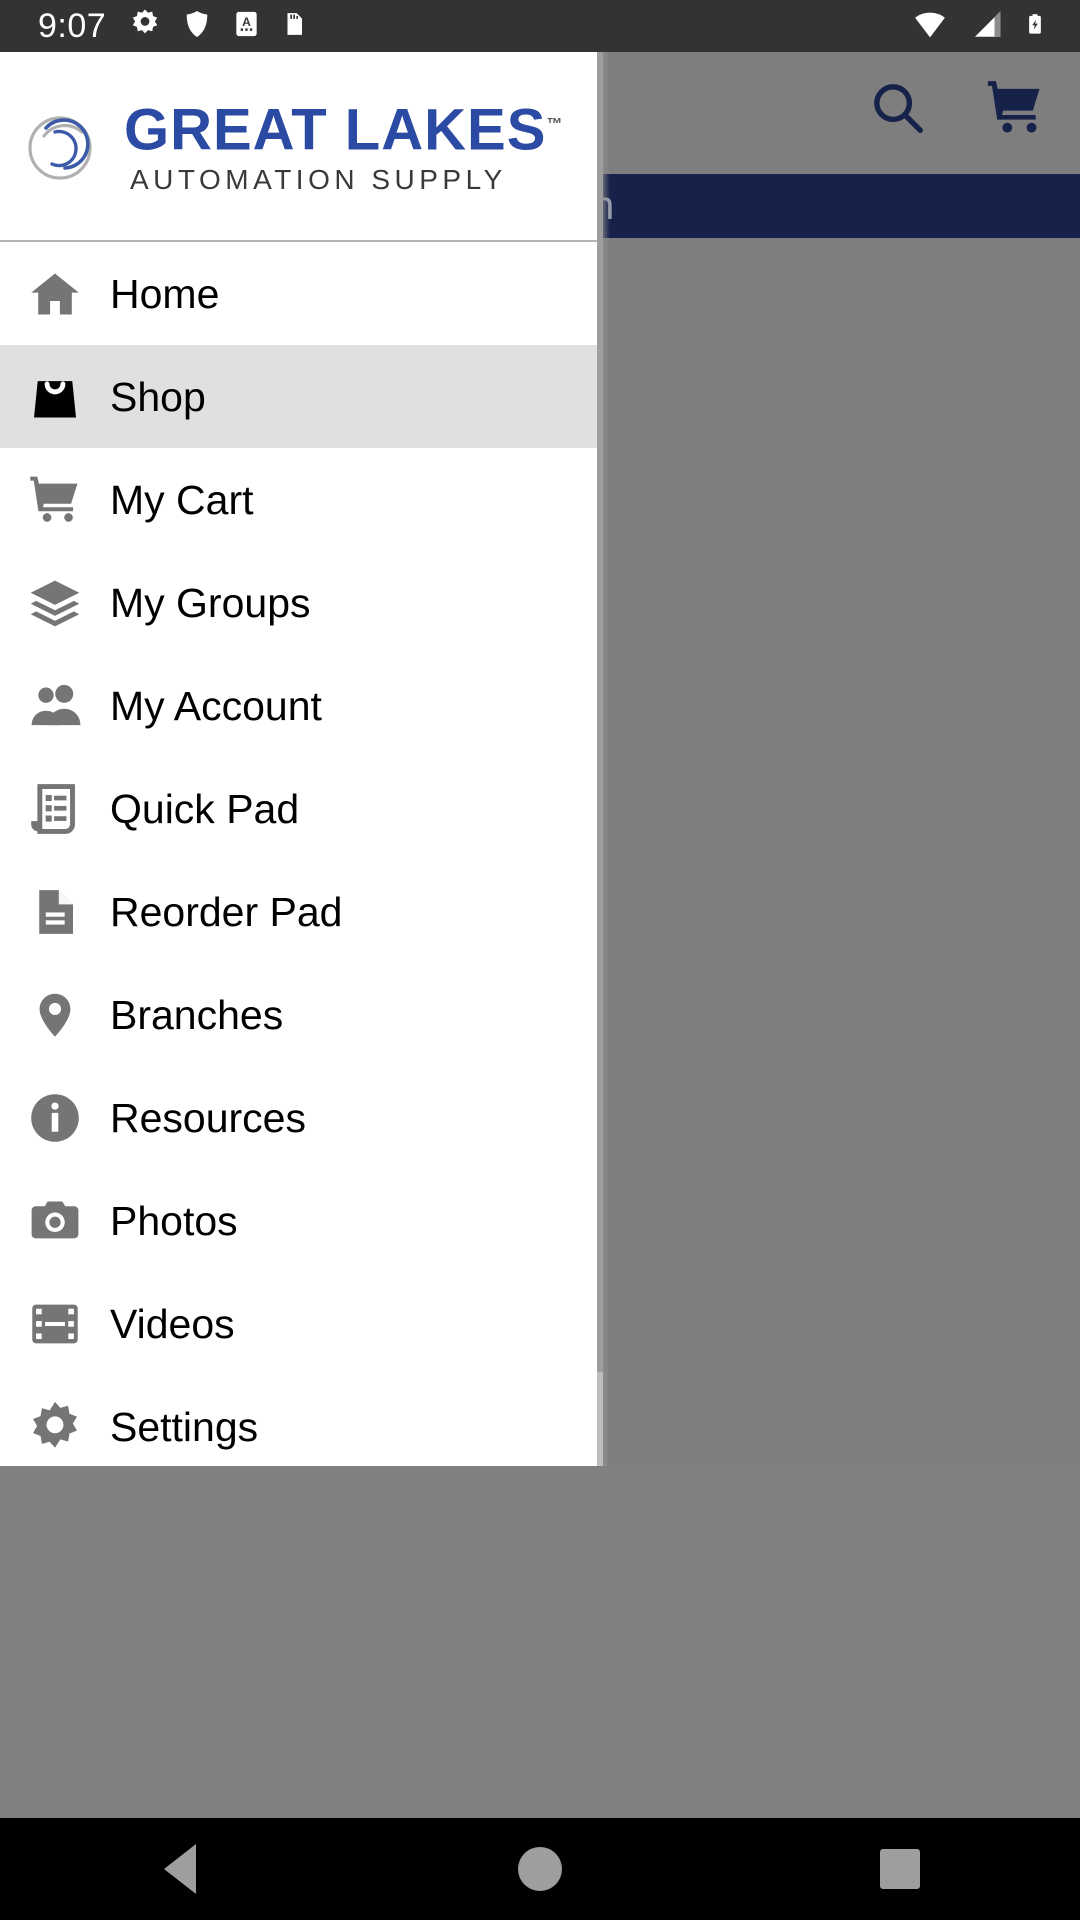  I want to click on sidebar-item-label: Videos, so click(172, 1323).